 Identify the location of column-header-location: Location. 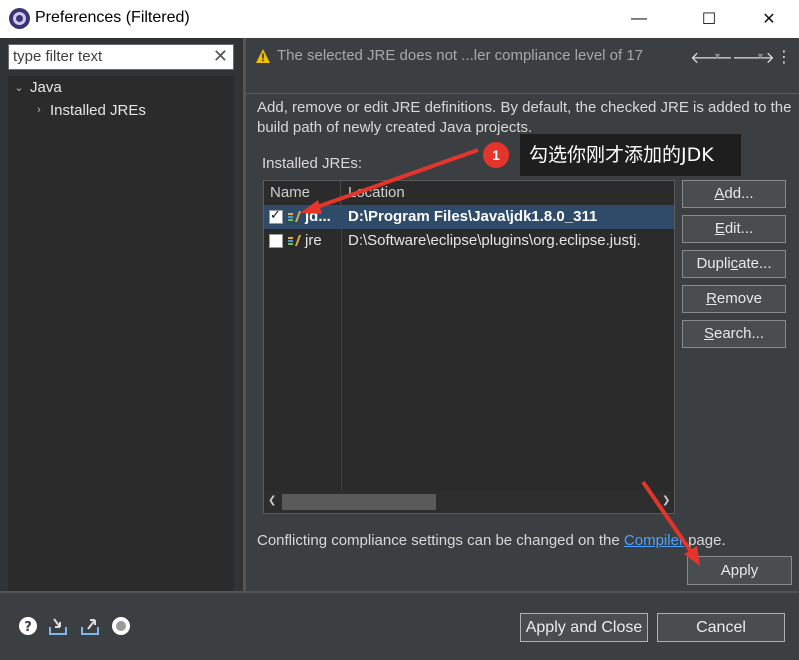
(509, 193).